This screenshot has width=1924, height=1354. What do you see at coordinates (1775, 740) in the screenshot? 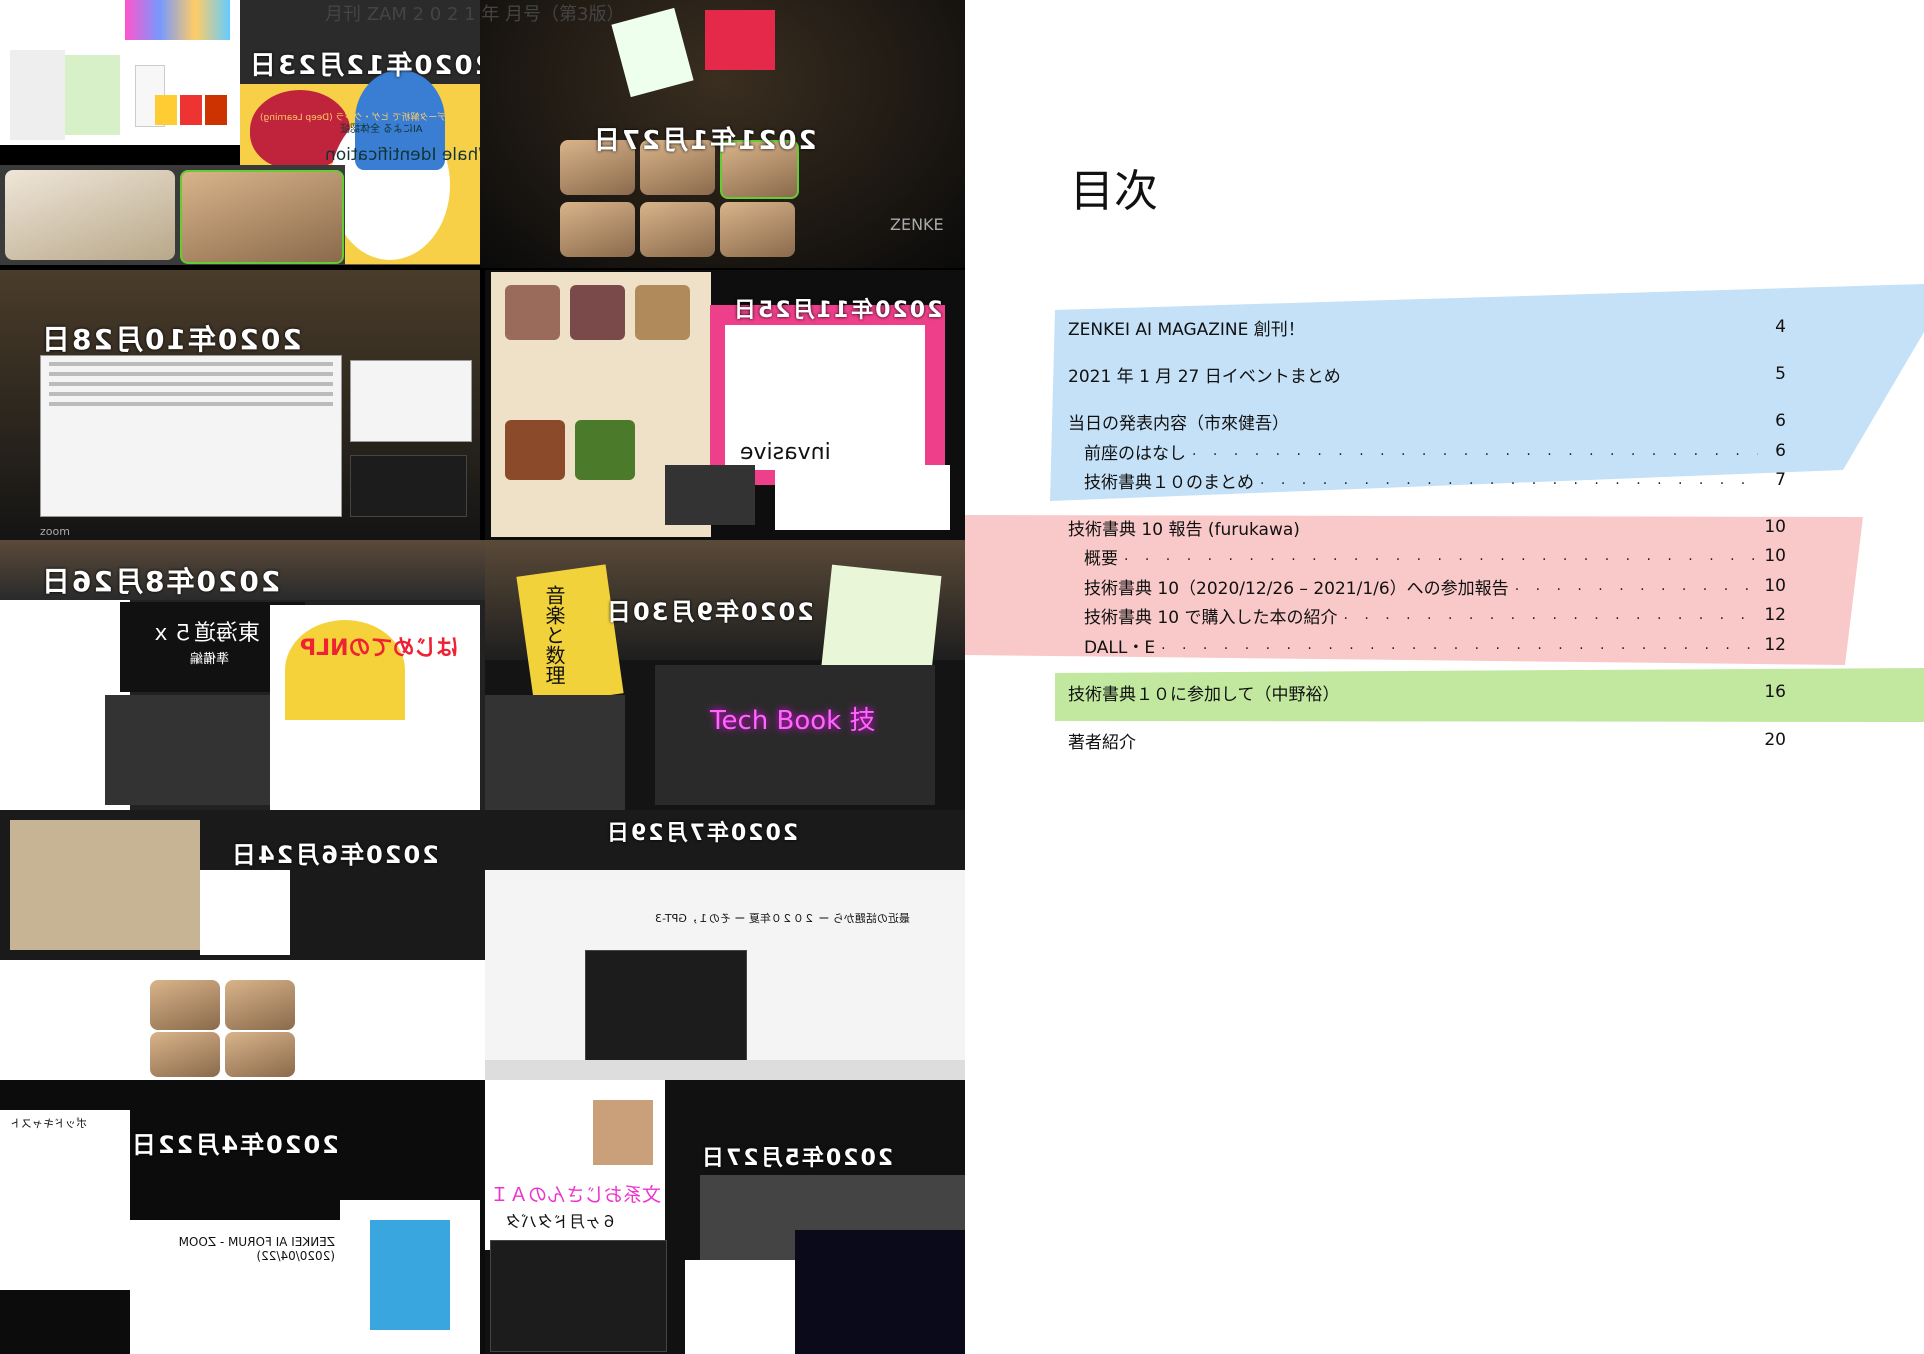
I see `toc-entry-page: 20` at bounding box center [1775, 740].